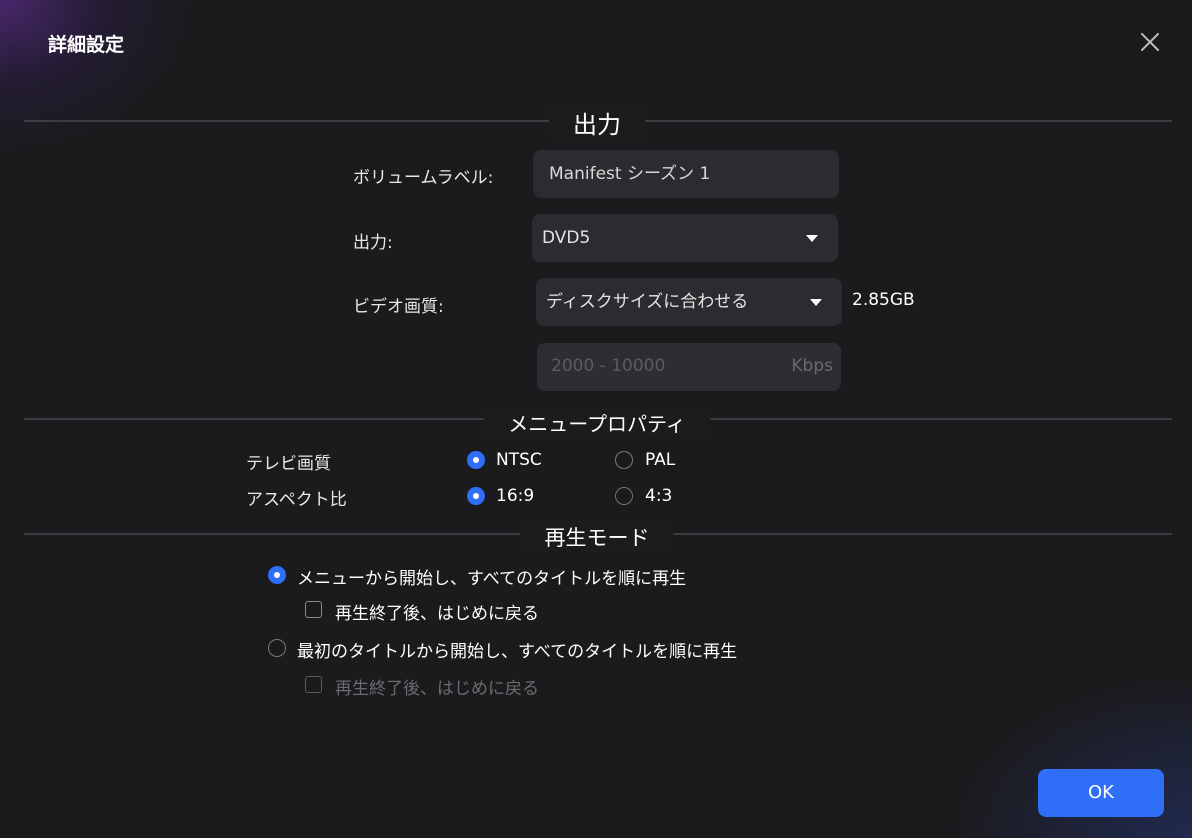 The height and width of the screenshot is (838, 1192). What do you see at coordinates (86, 45) in the screenshot?
I see `dialog-title: 詳細設定` at bounding box center [86, 45].